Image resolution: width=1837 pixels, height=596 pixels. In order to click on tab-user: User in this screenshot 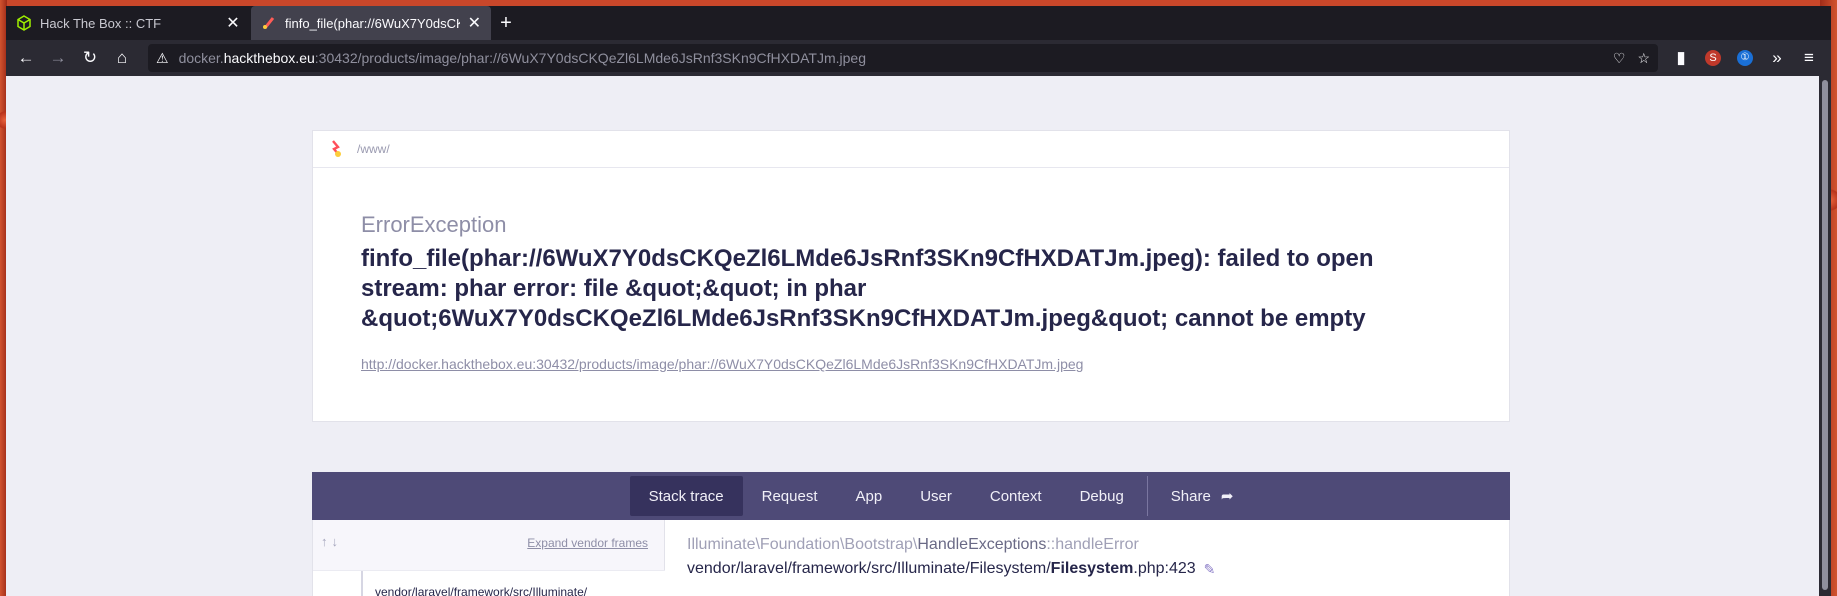, I will do `click(936, 496)`.